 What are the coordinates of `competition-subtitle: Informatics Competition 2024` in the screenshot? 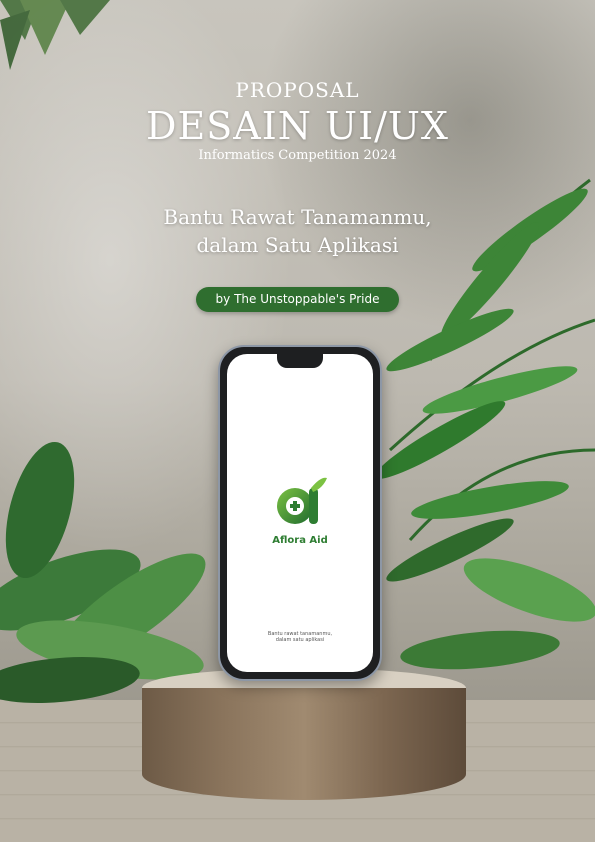 It's located at (297, 155).